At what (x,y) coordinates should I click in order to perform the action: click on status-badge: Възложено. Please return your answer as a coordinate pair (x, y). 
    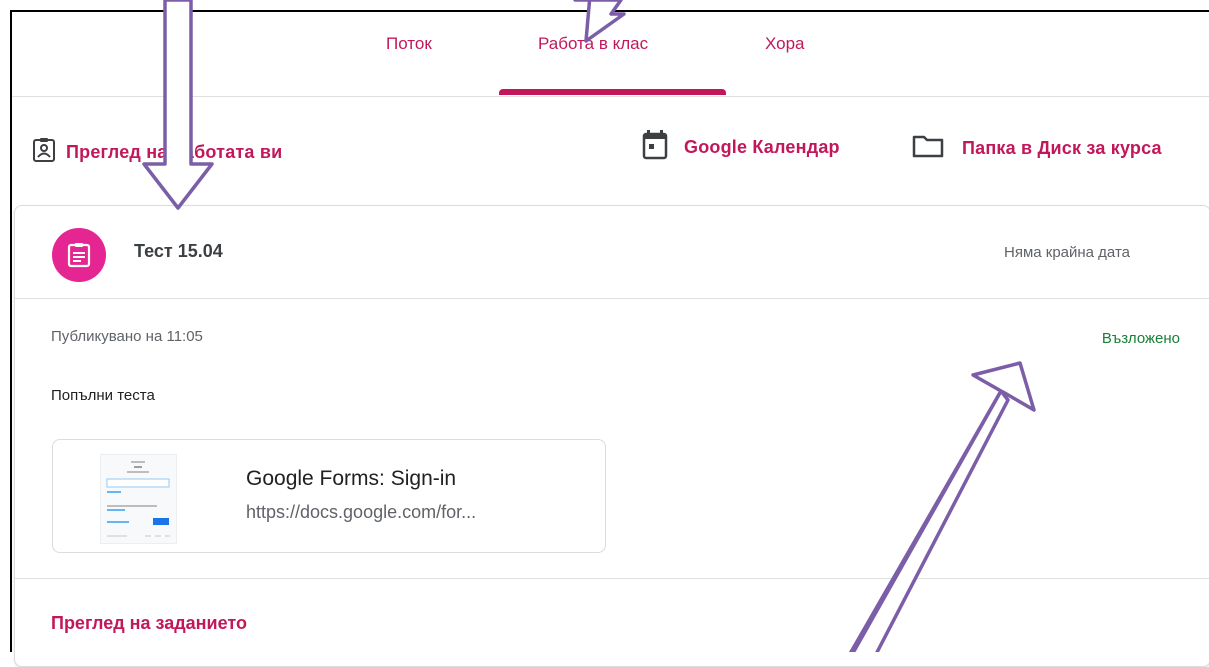
    Looking at the image, I should click on (1140, 338).